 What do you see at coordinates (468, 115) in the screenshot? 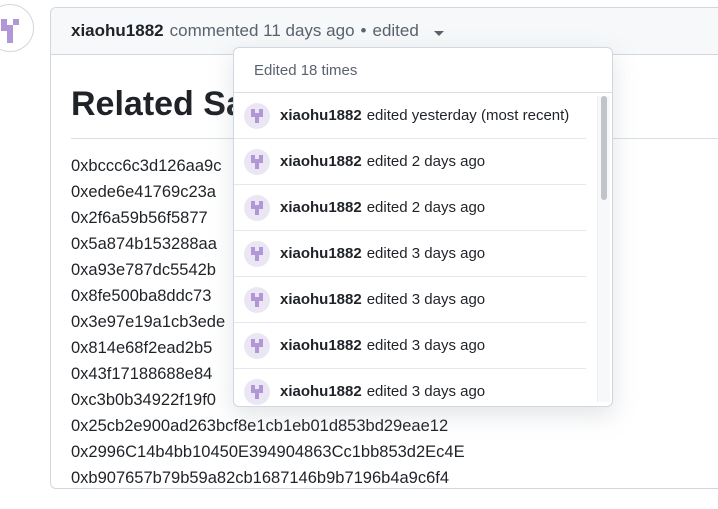
I see `edit-time-text: edited yesterday (most recent)` at bounding box center [468, 115].